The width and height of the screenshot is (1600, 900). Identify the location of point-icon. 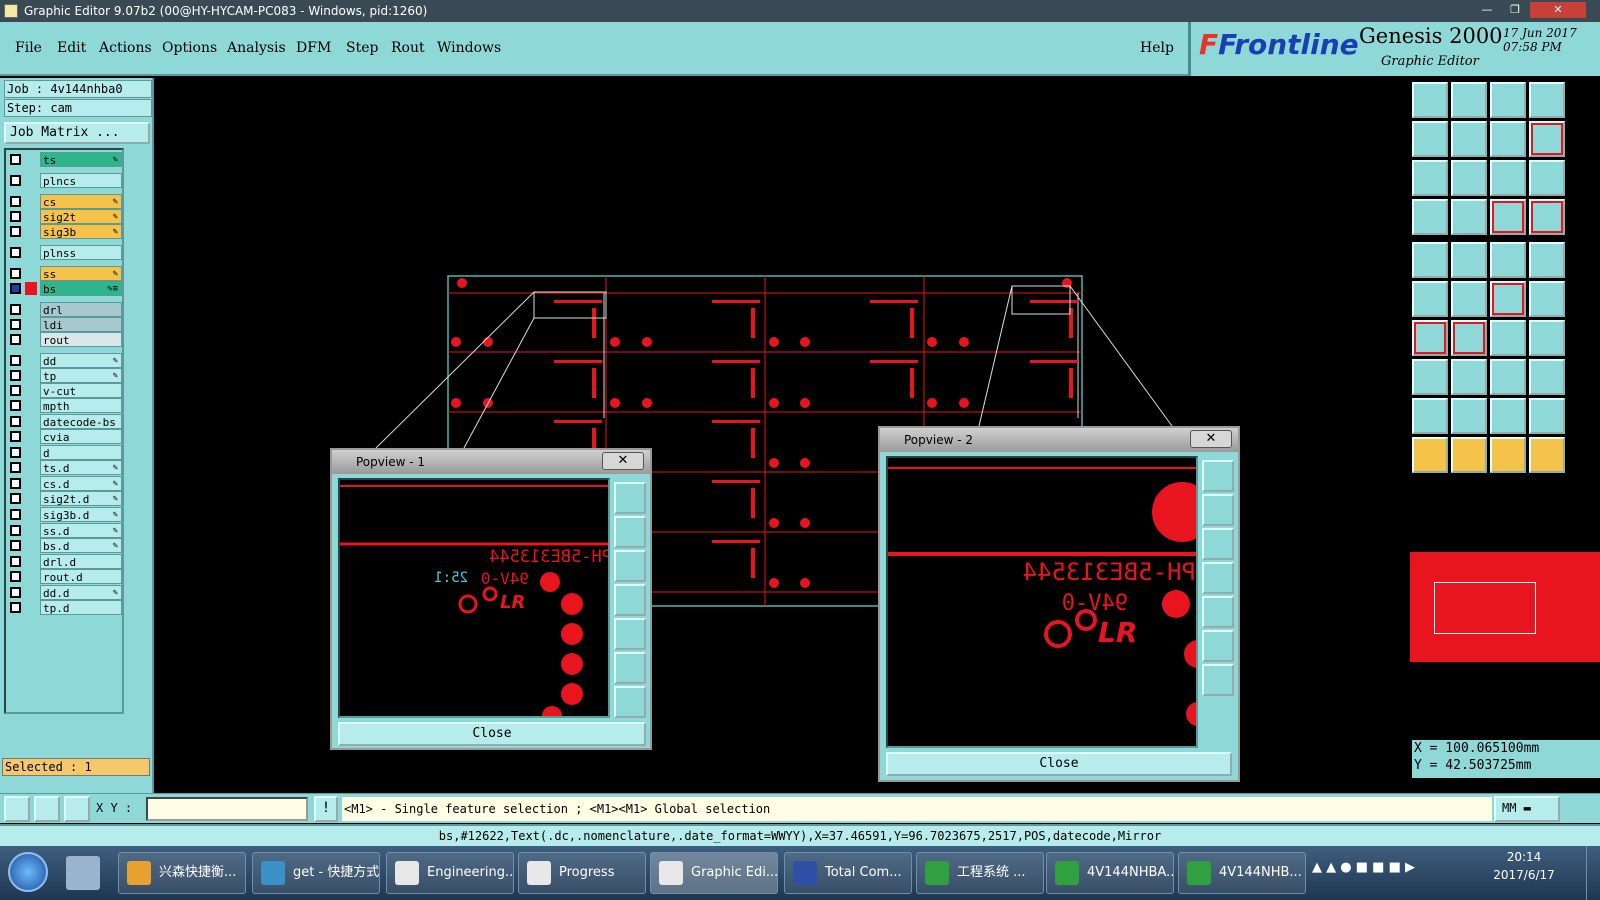
(1430, 260).